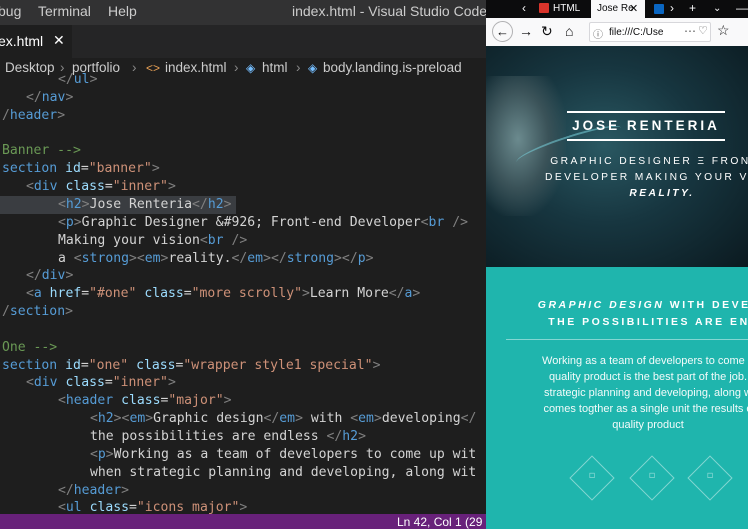 This screenshot has height=529, width=748. Describe the element at coordinates (30, 169) in the screenshot. I see `code-token: section` at that location.